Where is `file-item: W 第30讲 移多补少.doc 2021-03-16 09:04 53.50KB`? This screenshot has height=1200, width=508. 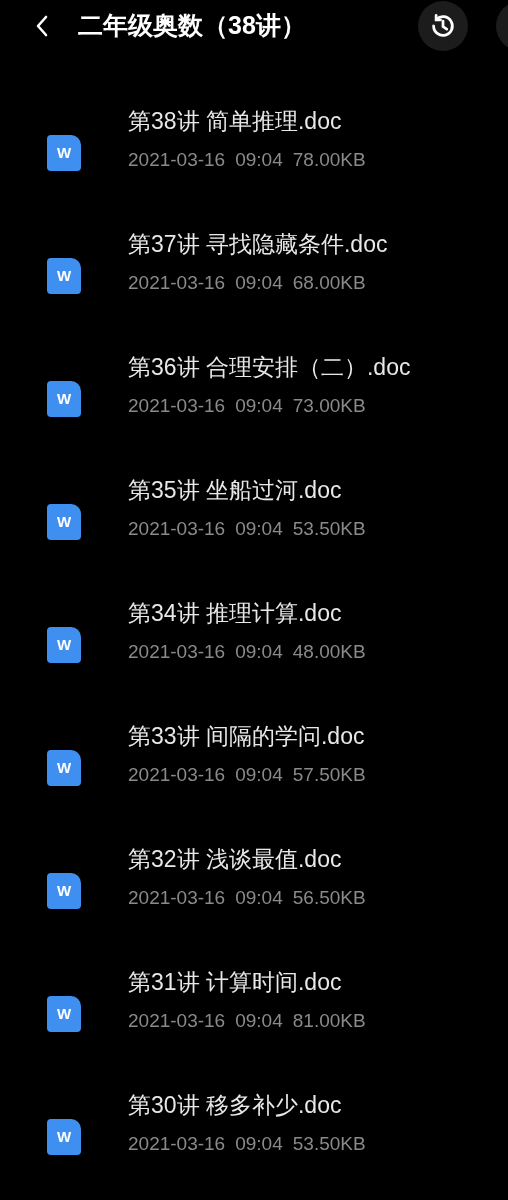
file-item: W 第30讲 移多补少.doc 2021-03-16 09:04 53.50KB is located at coordinates (254, 1137).